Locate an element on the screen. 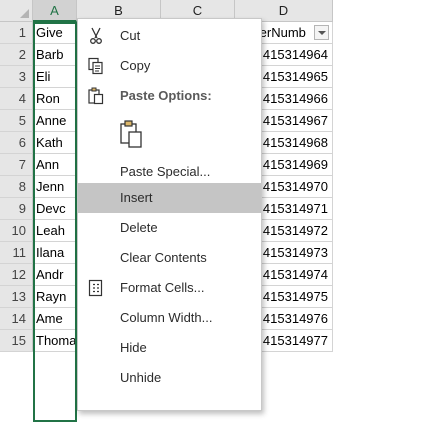  menu-item-hide-label: Hide is located at coordinates (133, 347).